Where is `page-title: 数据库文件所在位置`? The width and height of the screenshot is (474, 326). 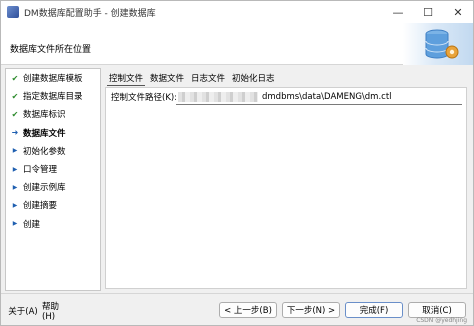
page-title: 数据库文件所在位置 is located at coordinates (51, 50).